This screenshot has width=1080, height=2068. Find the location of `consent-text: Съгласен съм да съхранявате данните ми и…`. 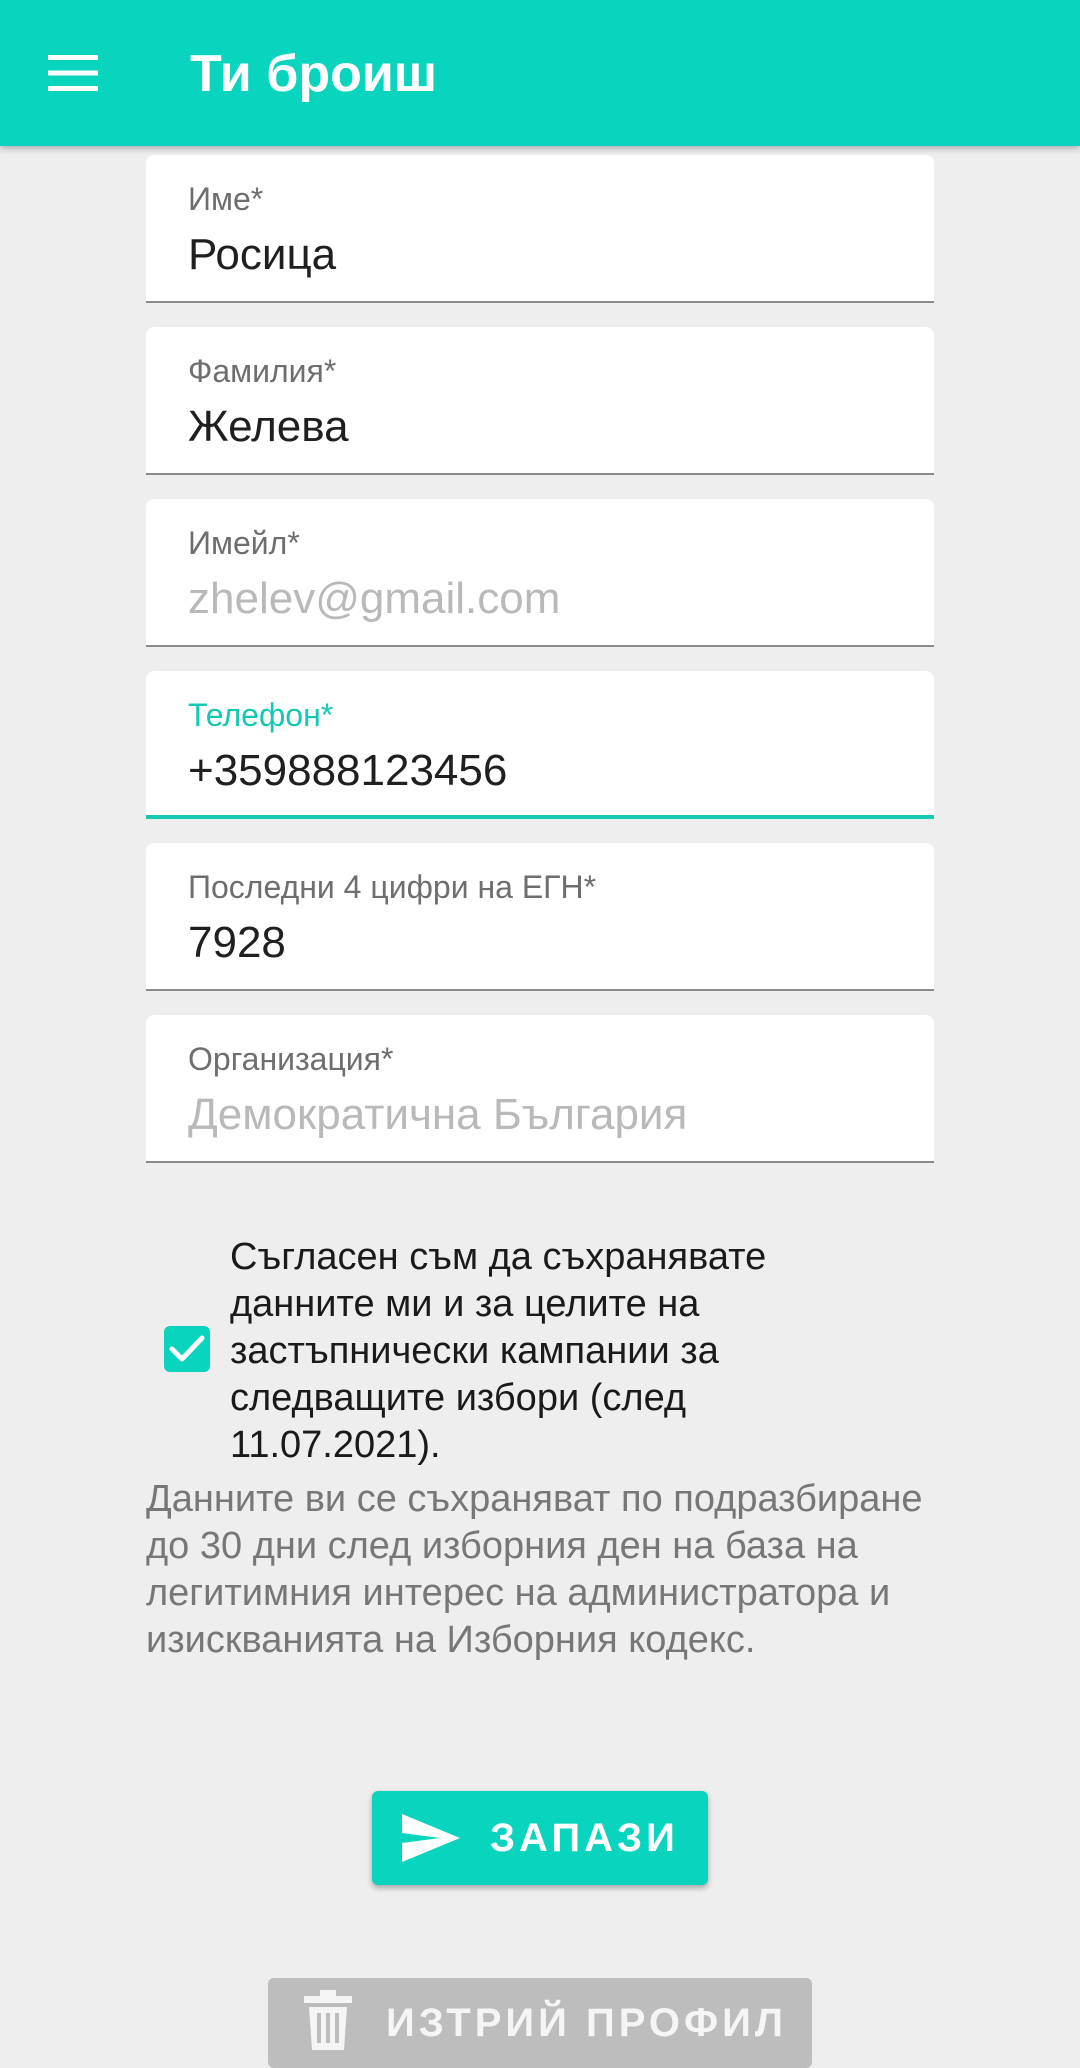

consent-text: Съгласен съм да съхранявате данните ми и… is located at coordinates (498, 1351).